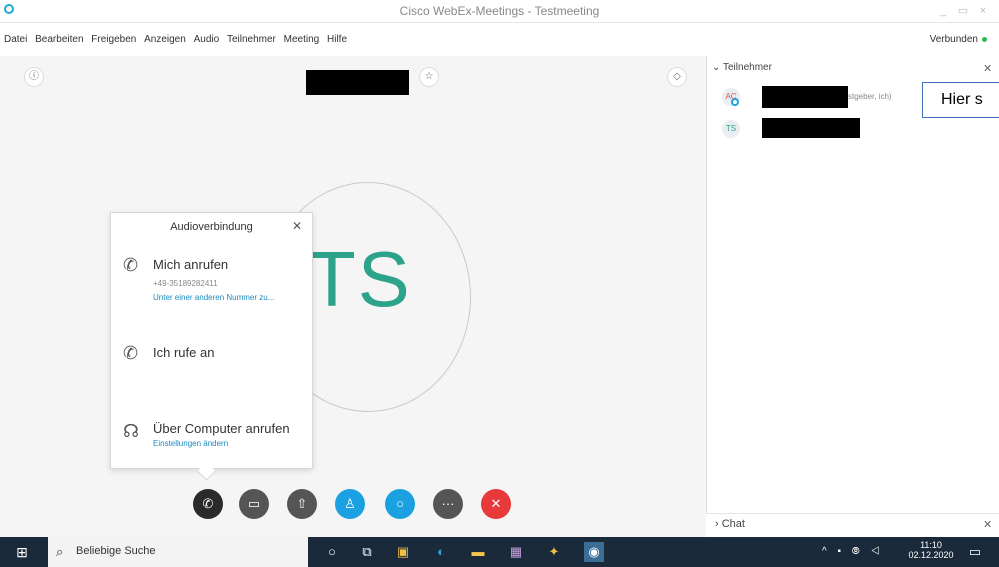 This screenshot has width=999, height=567. What do you see at coordinates (731, 129) in the screenshot?
I see `participant-avatar: TS` at bounding box center [731, 129].